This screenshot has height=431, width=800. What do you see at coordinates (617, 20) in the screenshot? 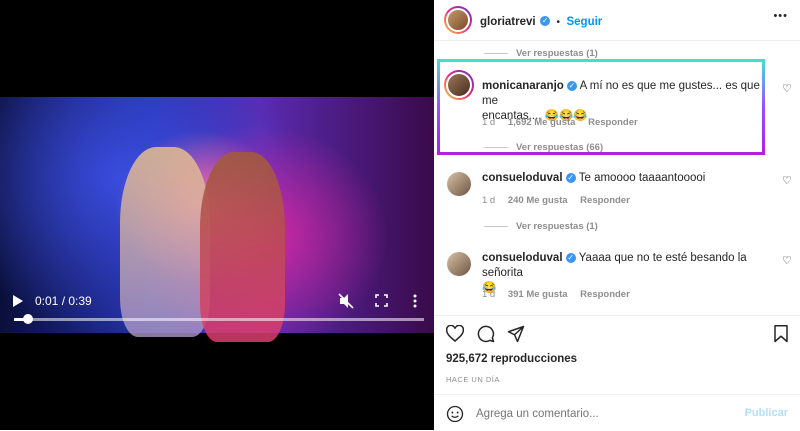
I see `post-header: gloriatrevi ✓ • Seguir •••` at bounding box center [617, 20].